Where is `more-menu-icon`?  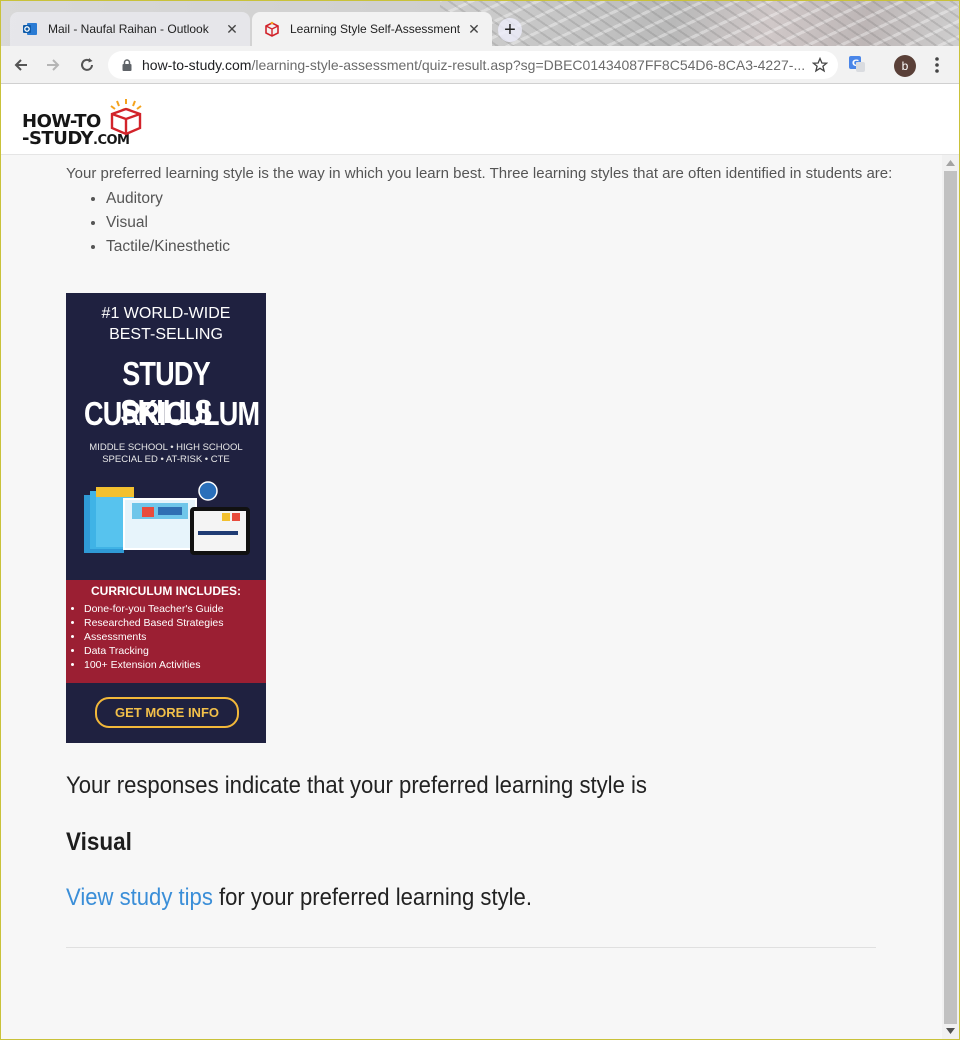
more-menu-icon is located at coordinates (937, 65).